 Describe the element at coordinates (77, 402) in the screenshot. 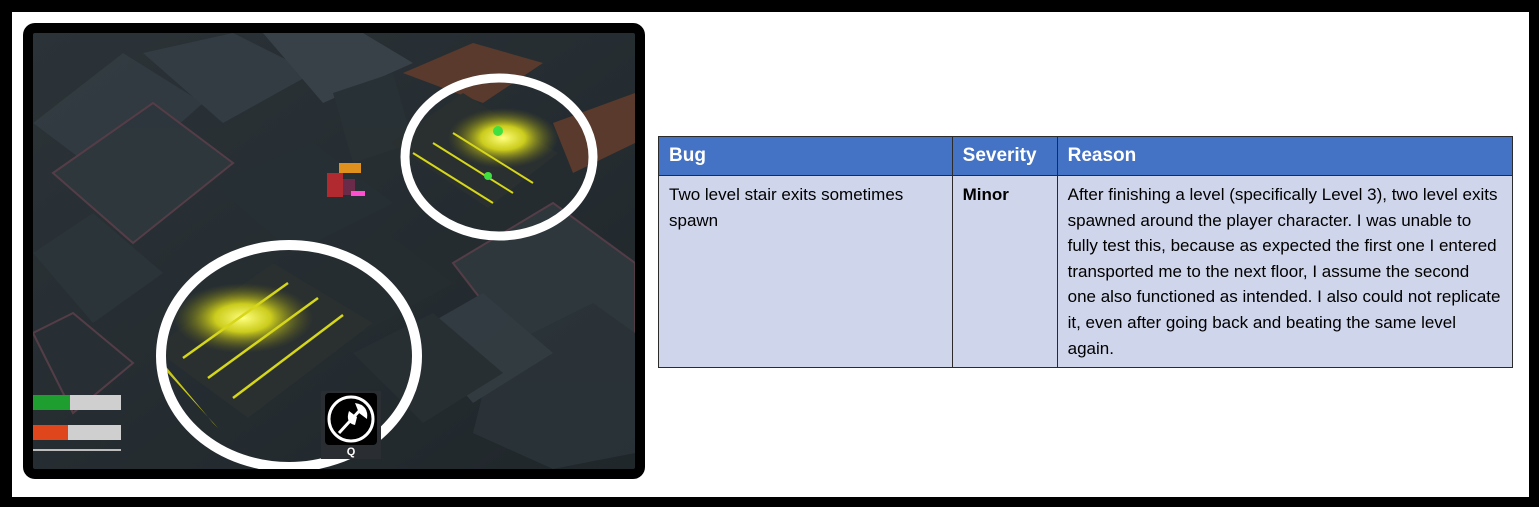

I see `health-bar` at that location.